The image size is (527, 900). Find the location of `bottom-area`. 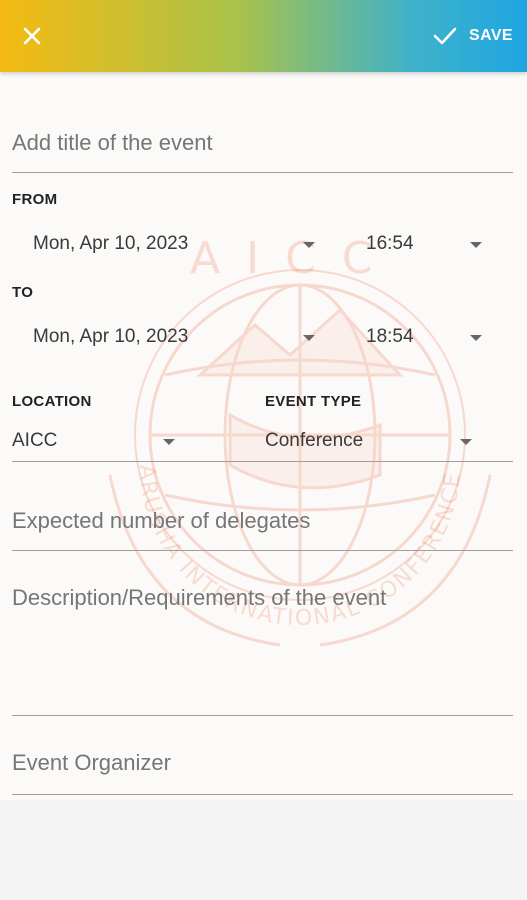

bottom-area is located at coordinates (263, 850).